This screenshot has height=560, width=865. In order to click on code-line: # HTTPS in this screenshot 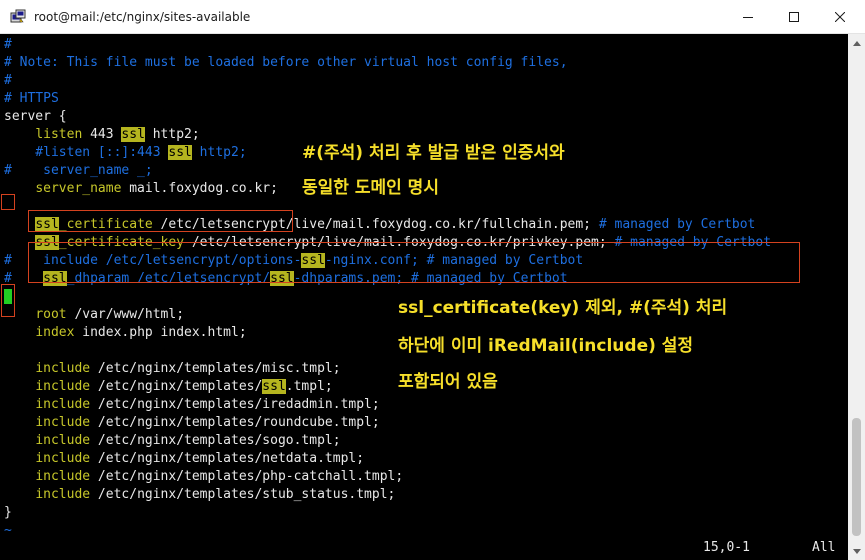, I will do `click(387, 99)`.